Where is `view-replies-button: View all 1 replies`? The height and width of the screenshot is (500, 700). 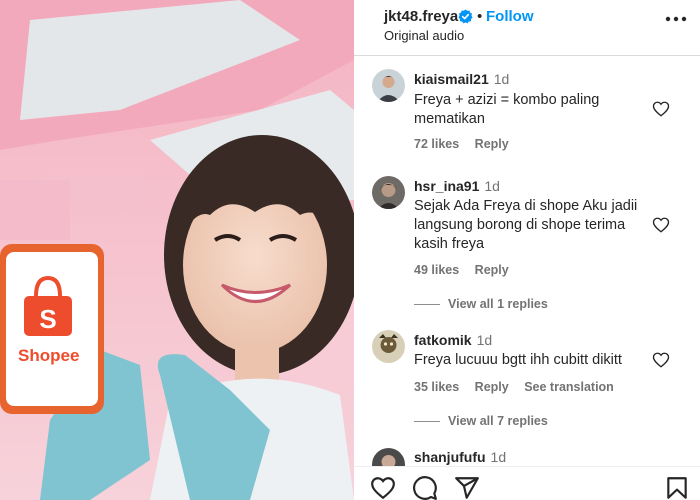 view-replies-button: View all 1 replies is located at coordinates (481, 304).